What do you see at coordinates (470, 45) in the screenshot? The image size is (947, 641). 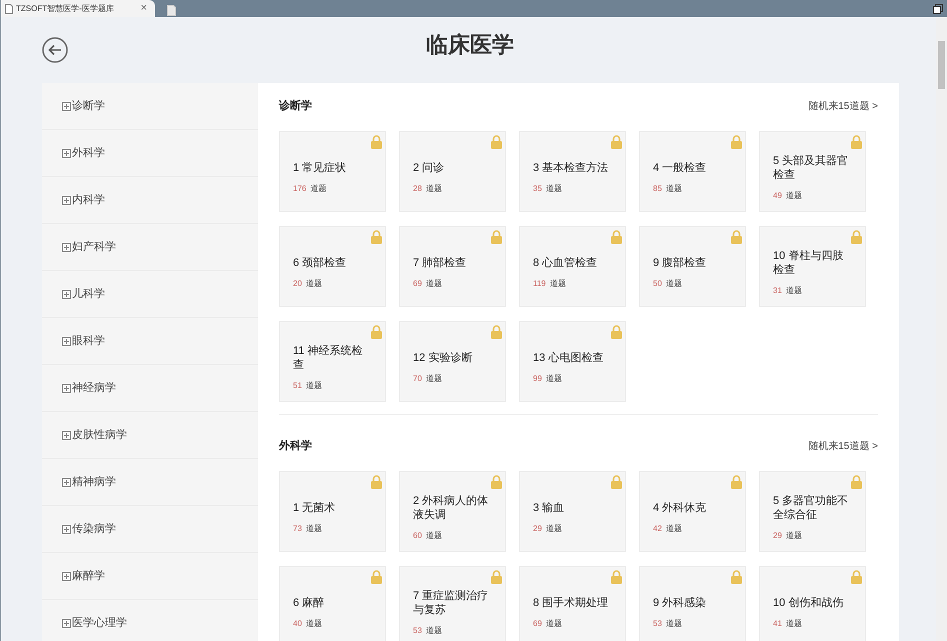 I see `page-title: 临床医学` at bounding box center [470, 45].